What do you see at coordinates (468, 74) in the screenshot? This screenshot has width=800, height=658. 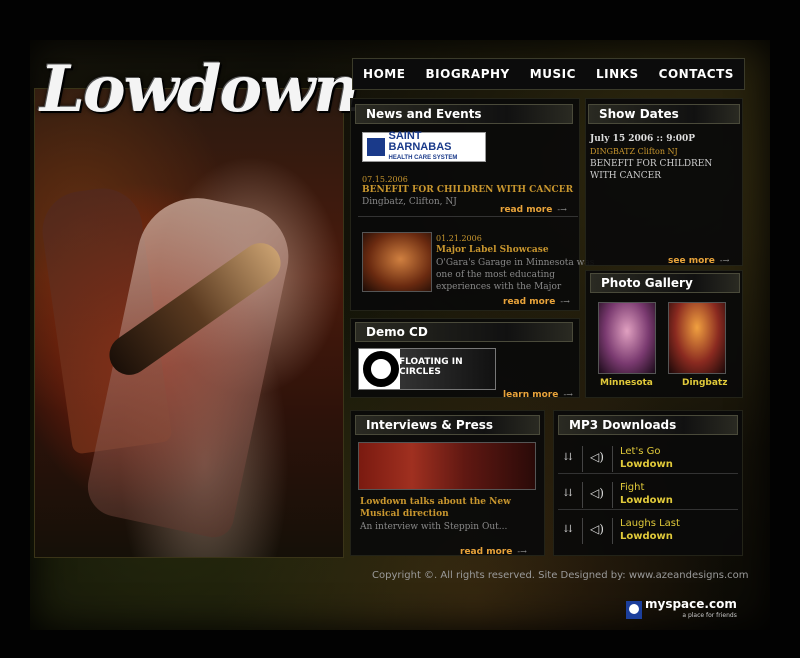 I see `nav-biography: BIOGRAPHY` at bounding box center [468, 74].